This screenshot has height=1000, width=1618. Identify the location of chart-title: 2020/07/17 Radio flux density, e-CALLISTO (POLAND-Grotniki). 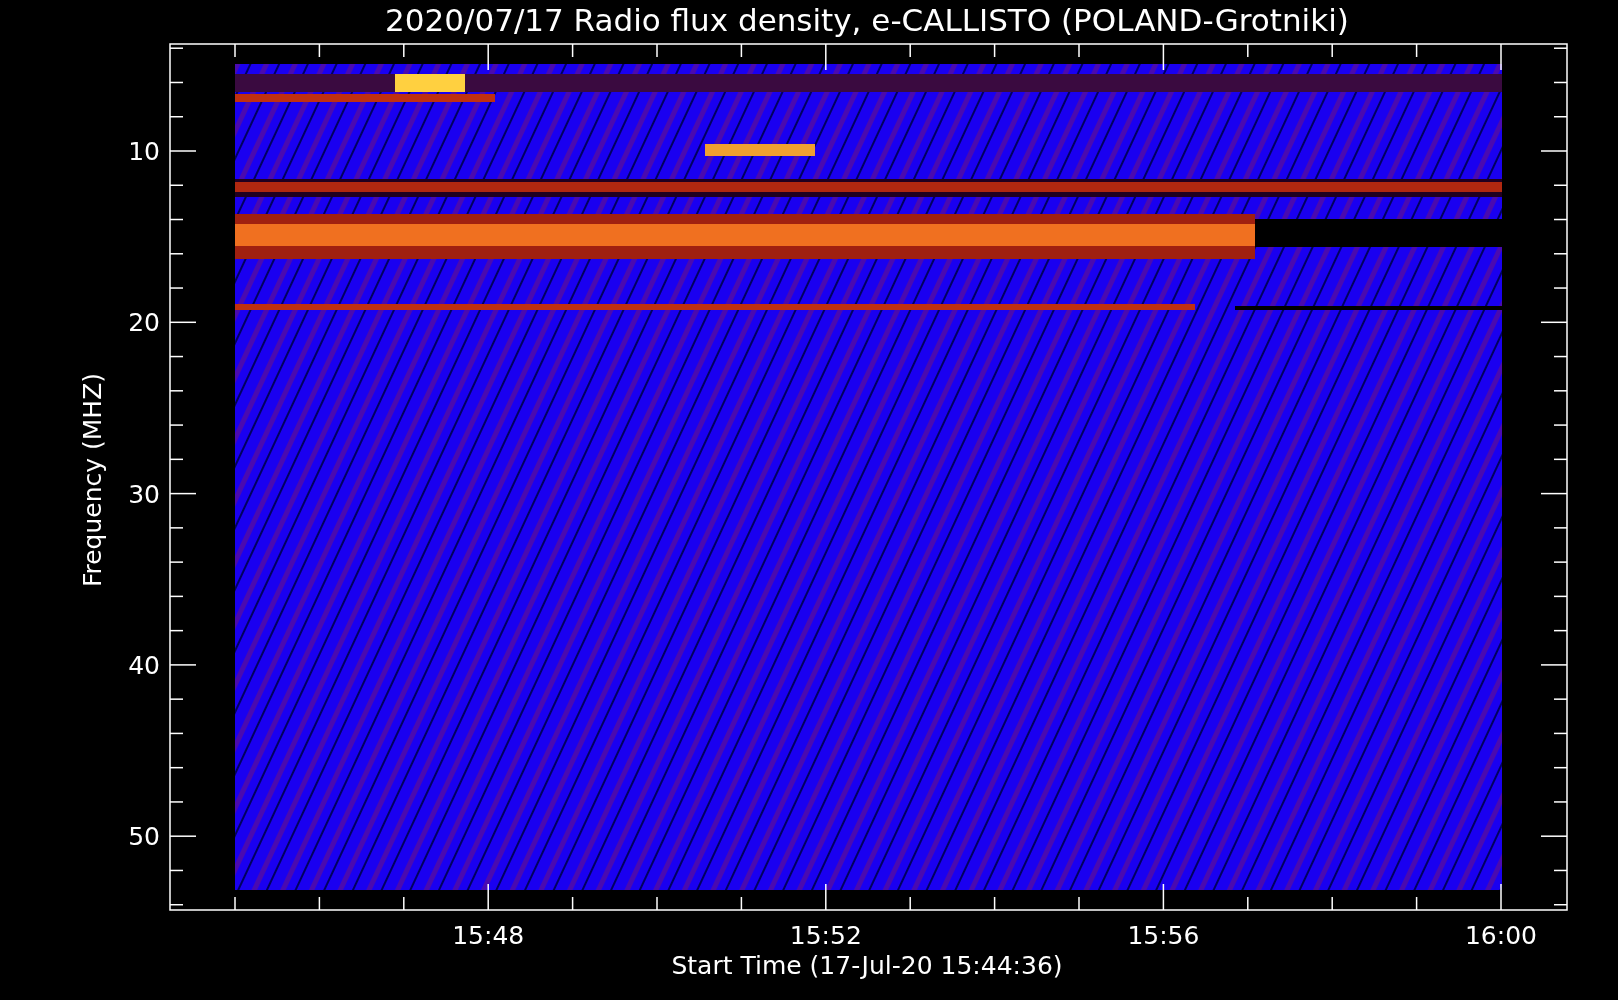
(867, 20).